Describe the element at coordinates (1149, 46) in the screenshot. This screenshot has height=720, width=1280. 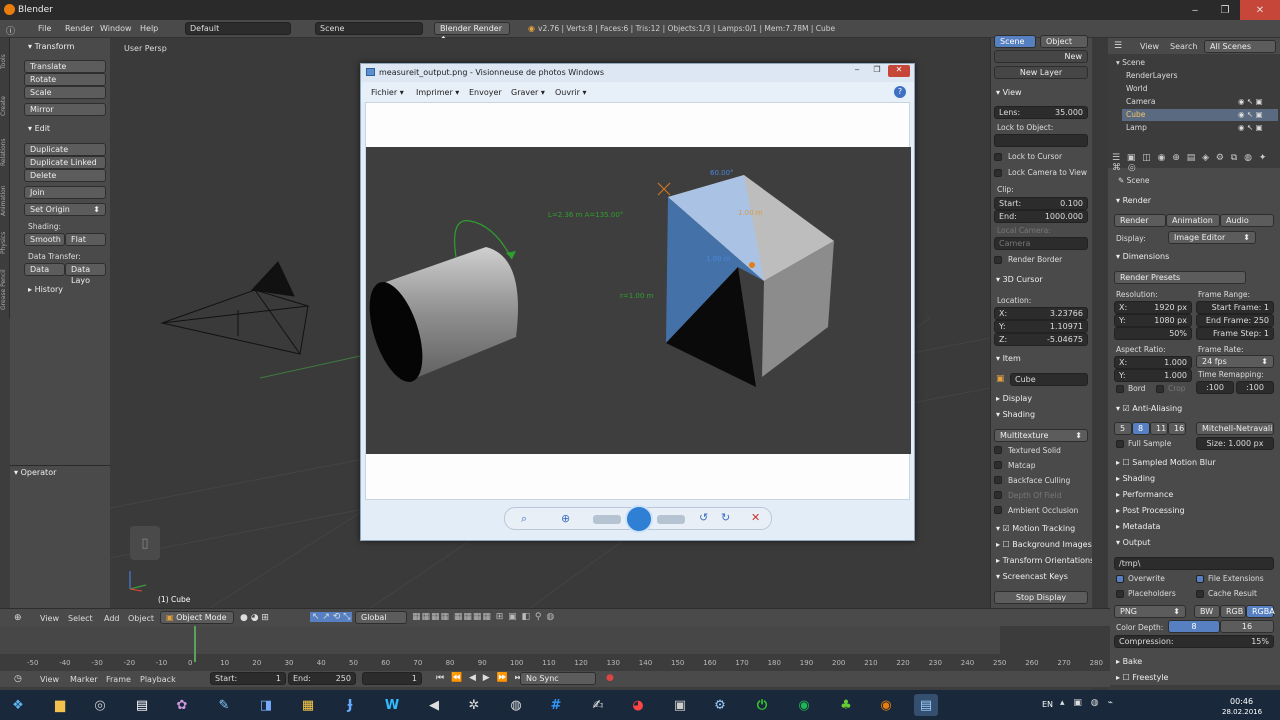
I see `outliner-view-menu: View` at that location.